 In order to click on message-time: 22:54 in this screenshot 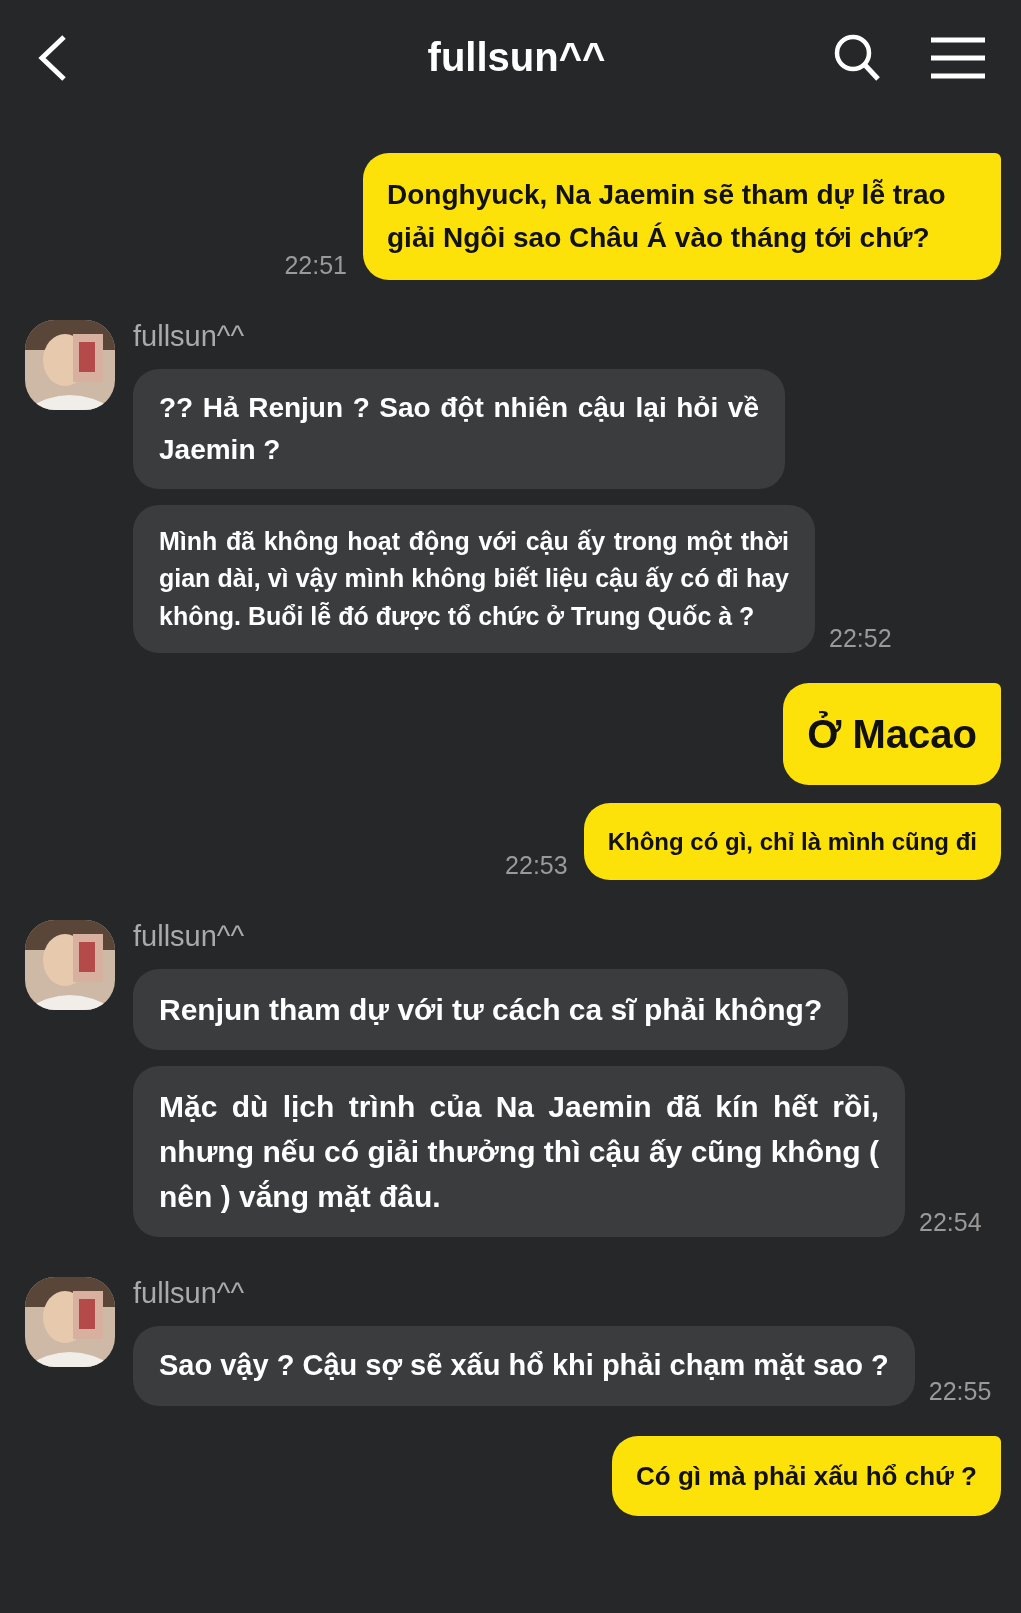, I will do `click(950, 1223)`.